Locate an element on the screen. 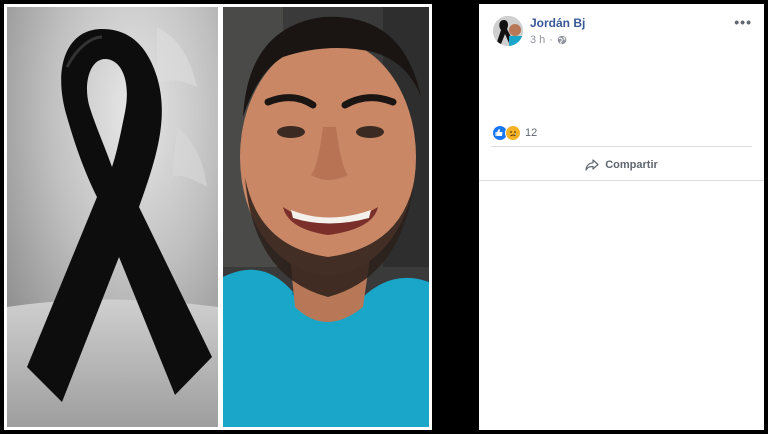 The width and height of the screenshot is (768, 434). sad-reaction-icon is located at coordinates (513, 133).